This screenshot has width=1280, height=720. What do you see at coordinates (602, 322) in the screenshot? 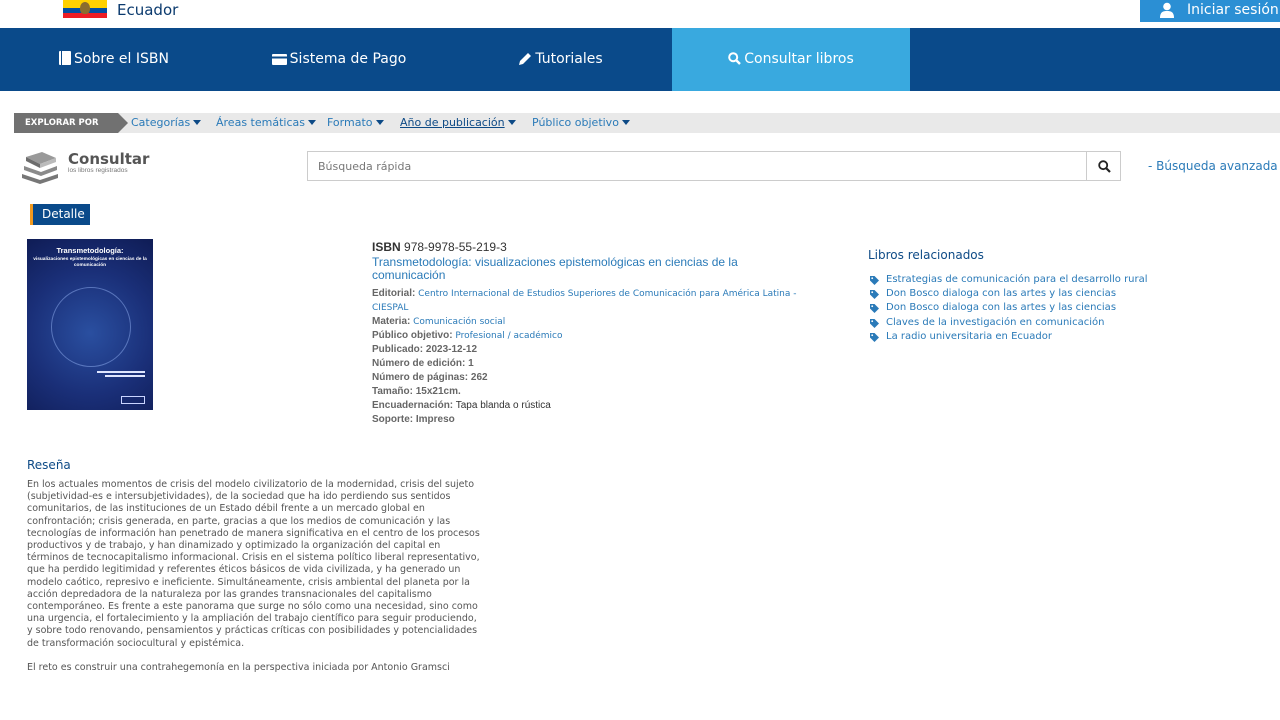
I see `materia-row: Materia: Comunicación social` at bounding box center [602, 322].